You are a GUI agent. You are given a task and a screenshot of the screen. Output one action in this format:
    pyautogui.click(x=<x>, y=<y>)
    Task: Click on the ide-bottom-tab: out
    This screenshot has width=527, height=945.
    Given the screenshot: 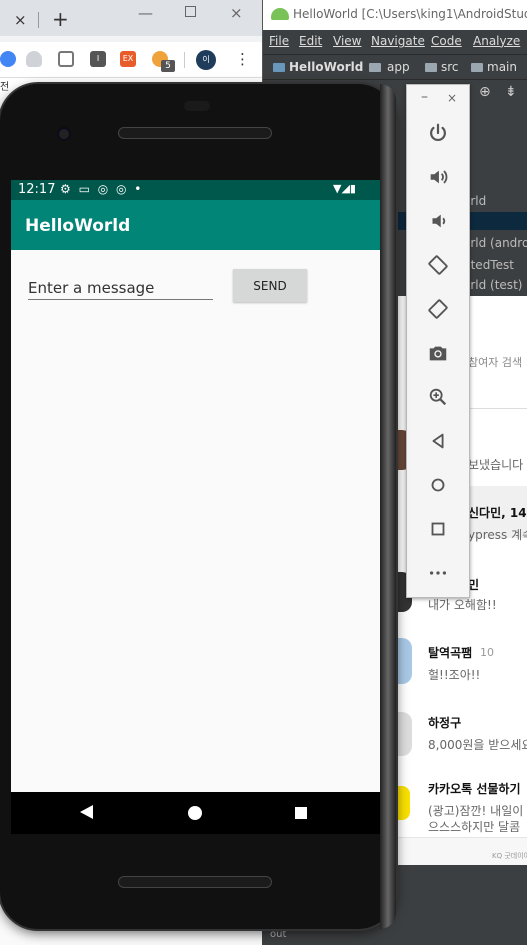 What is the action you would take?
    pyautogui.click(x=278, y=934)
    